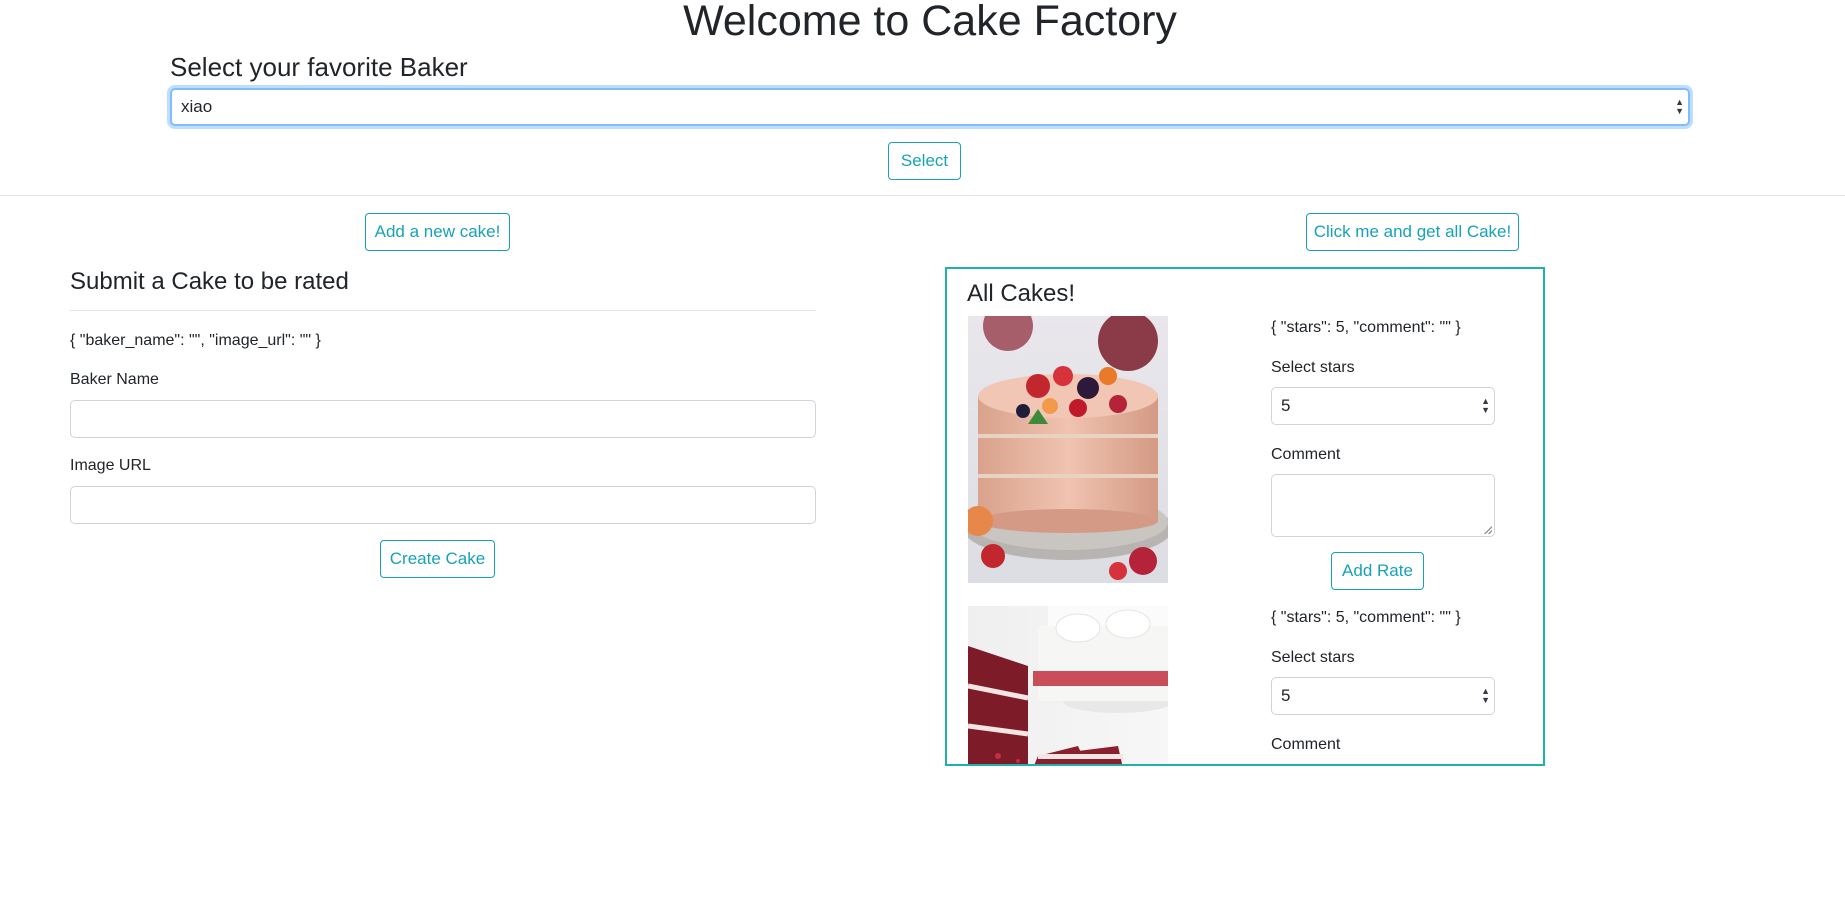  What do you see at coordinates (1021, 293) in the screenshot?
I see `panel-title: All Cakes!` at bounding box center [1021, 293].